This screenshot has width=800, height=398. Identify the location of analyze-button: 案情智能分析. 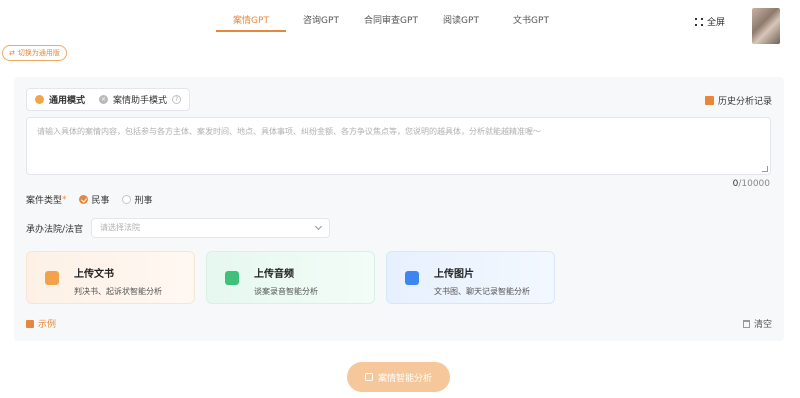
(398, 377).